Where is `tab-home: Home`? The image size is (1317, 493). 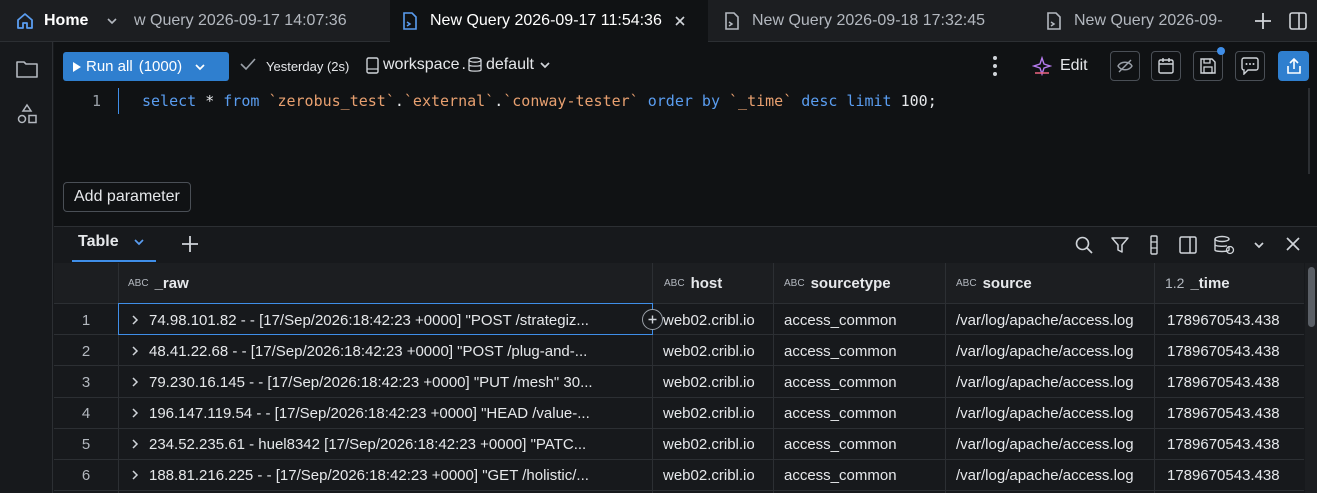 tab-home: Home is located at coordinates (65, 21).